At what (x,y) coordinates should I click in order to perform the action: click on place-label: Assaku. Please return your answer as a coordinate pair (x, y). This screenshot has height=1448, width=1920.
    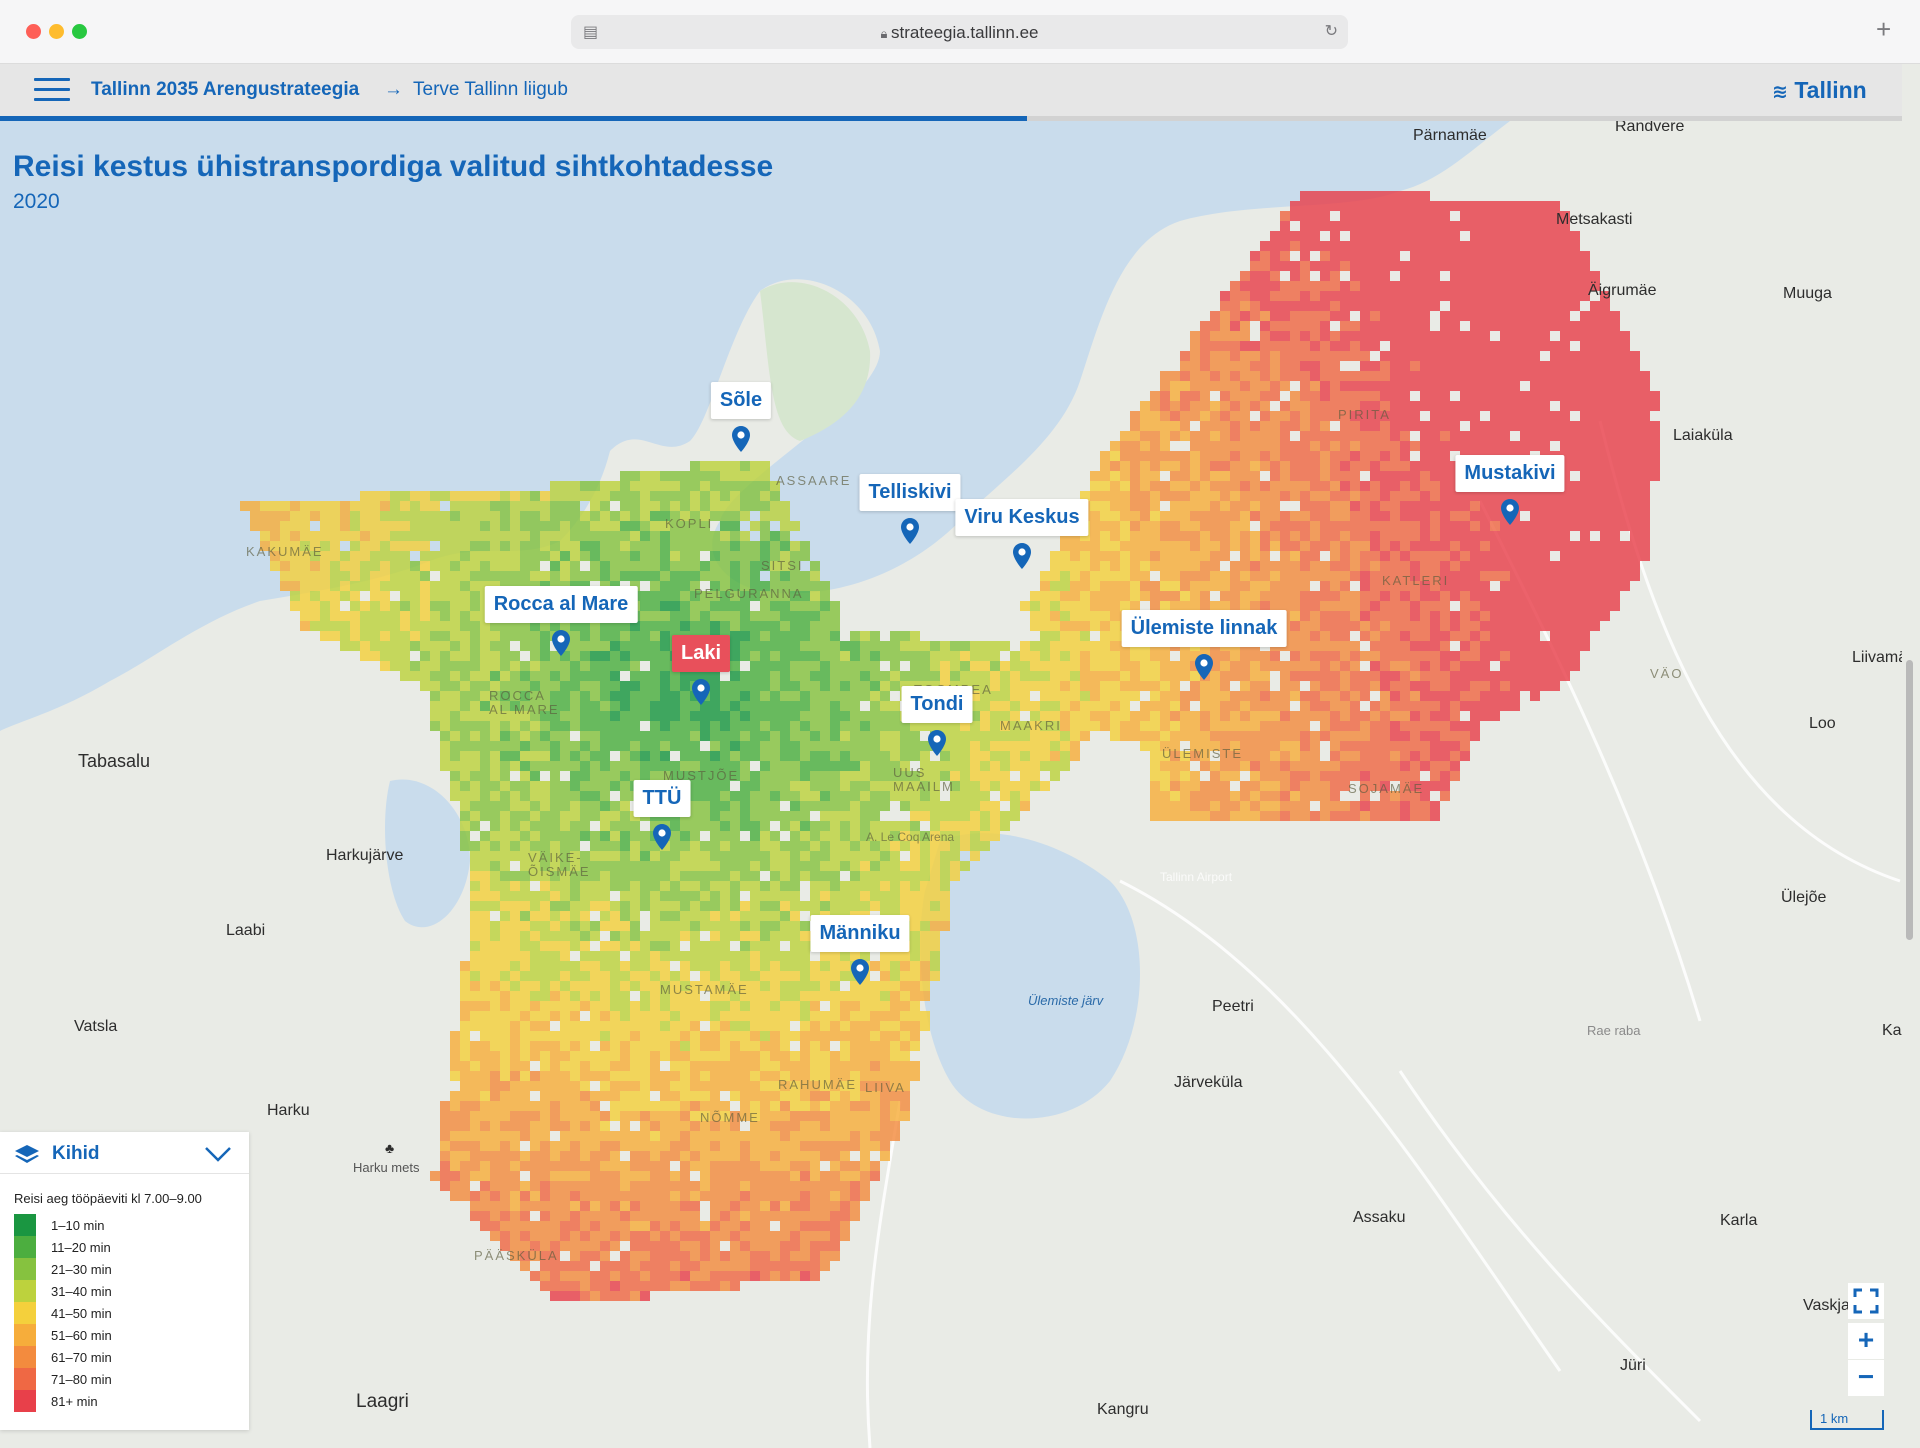
    Looking at the image, I should click on (1379, 1217).